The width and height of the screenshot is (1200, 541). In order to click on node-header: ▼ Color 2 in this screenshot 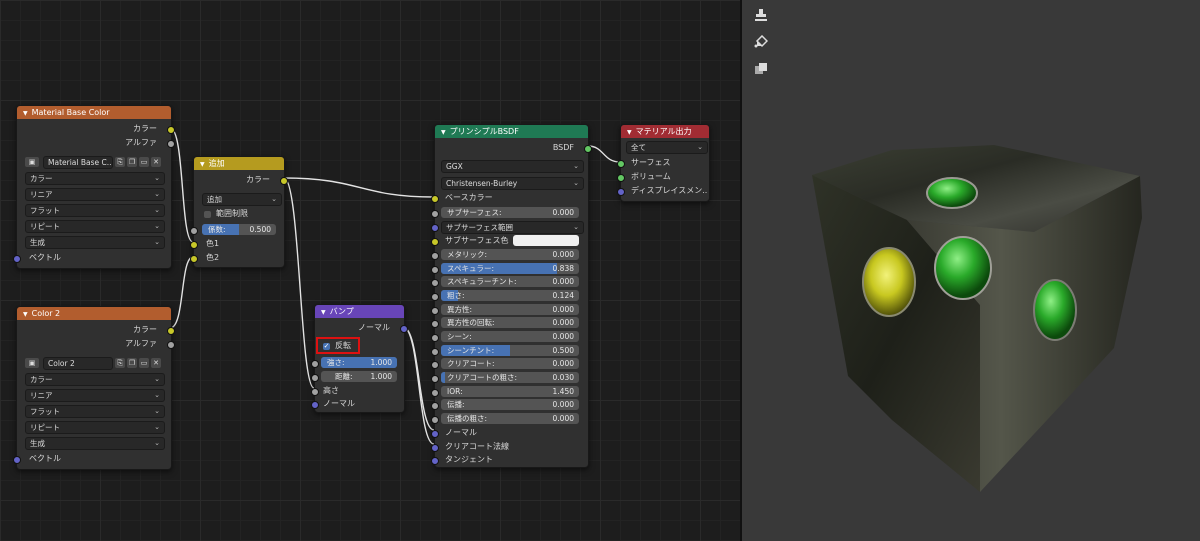, I will do `click(94, 313)`.